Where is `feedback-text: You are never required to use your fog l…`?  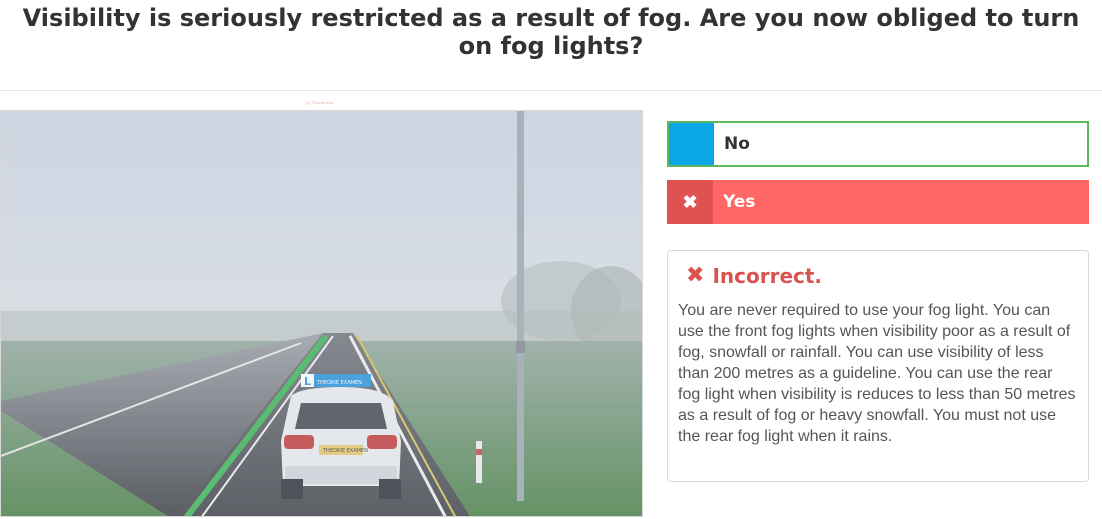 feedback-text: You are never required to use your fog l… is located at coordinates (877, 373).